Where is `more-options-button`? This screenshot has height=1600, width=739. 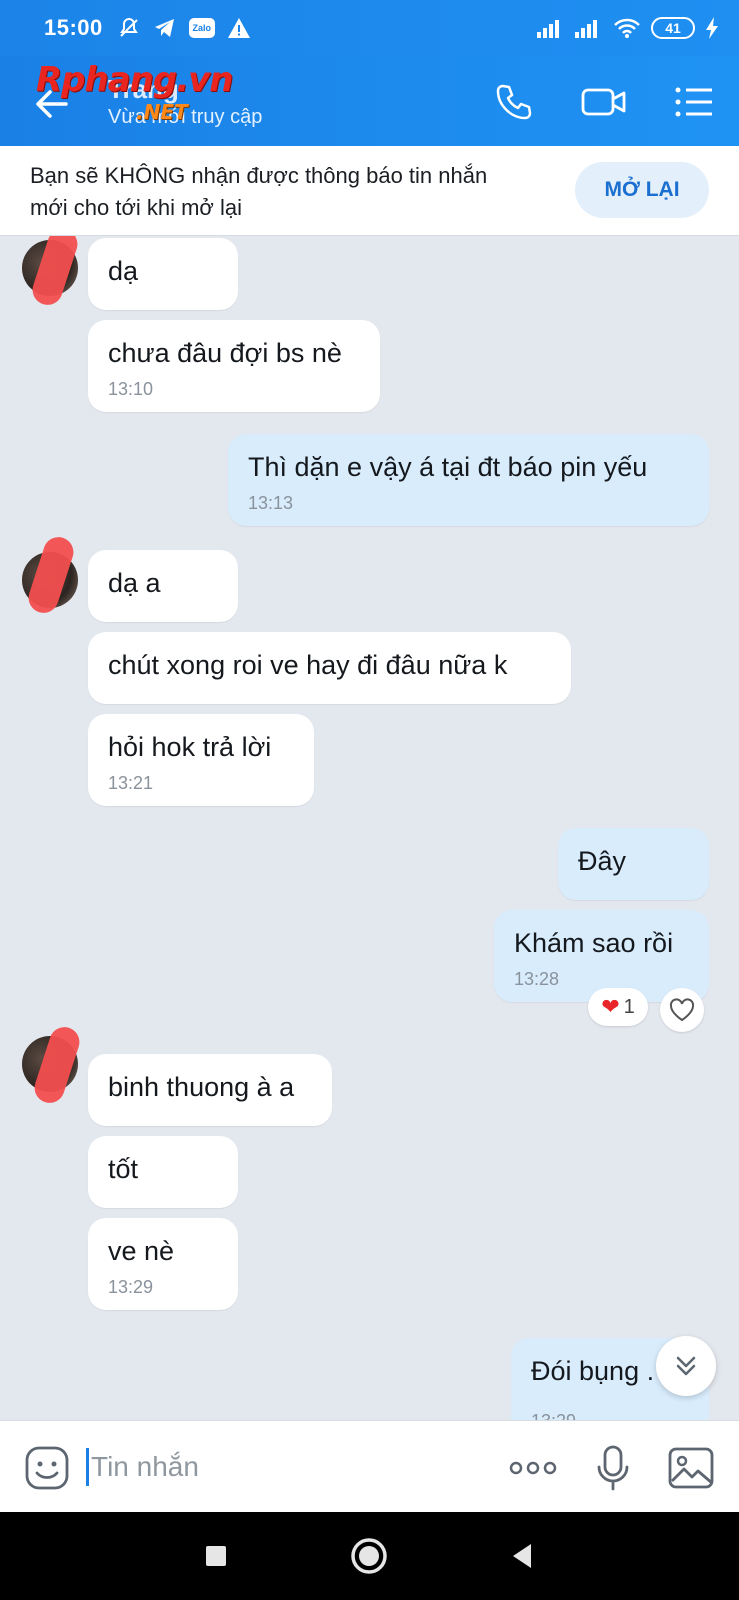
more-options-button is located at coordinates (533, 1468).